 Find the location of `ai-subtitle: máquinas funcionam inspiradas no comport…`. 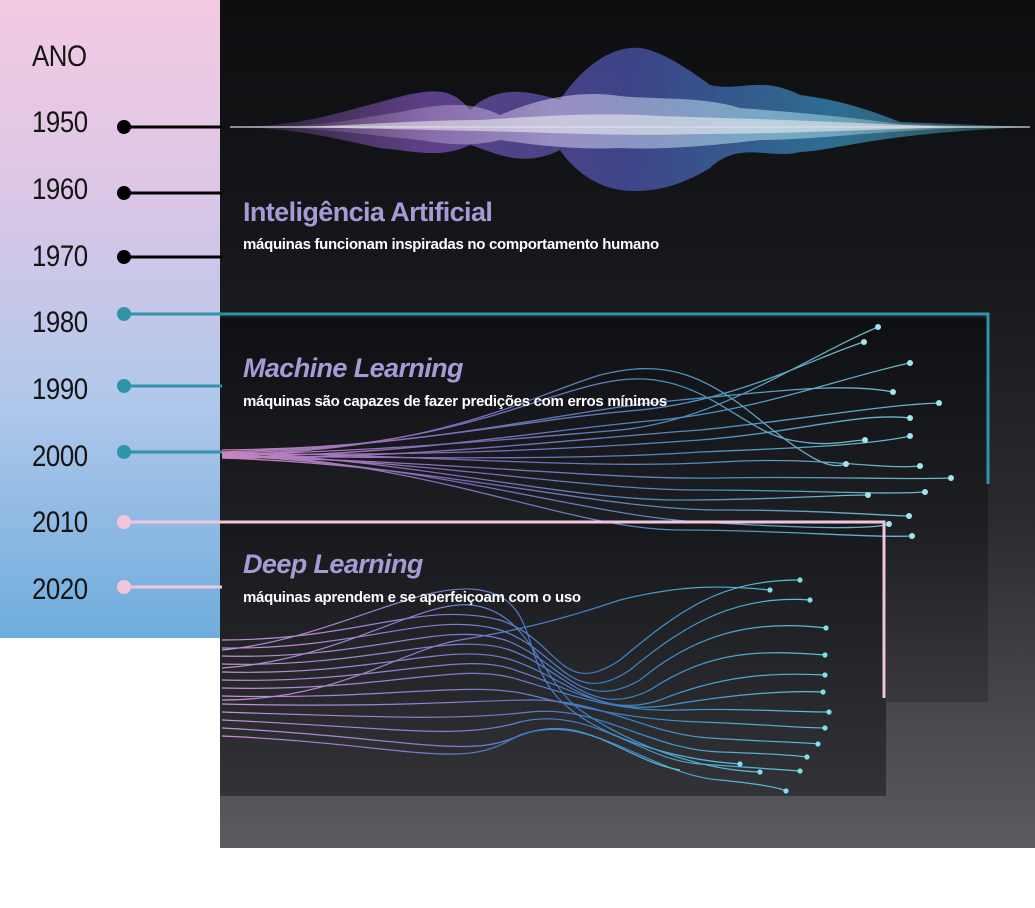

ai-subtitle: máquinas funcionam inspiradas no comport… is located at coordinates (451, 244).